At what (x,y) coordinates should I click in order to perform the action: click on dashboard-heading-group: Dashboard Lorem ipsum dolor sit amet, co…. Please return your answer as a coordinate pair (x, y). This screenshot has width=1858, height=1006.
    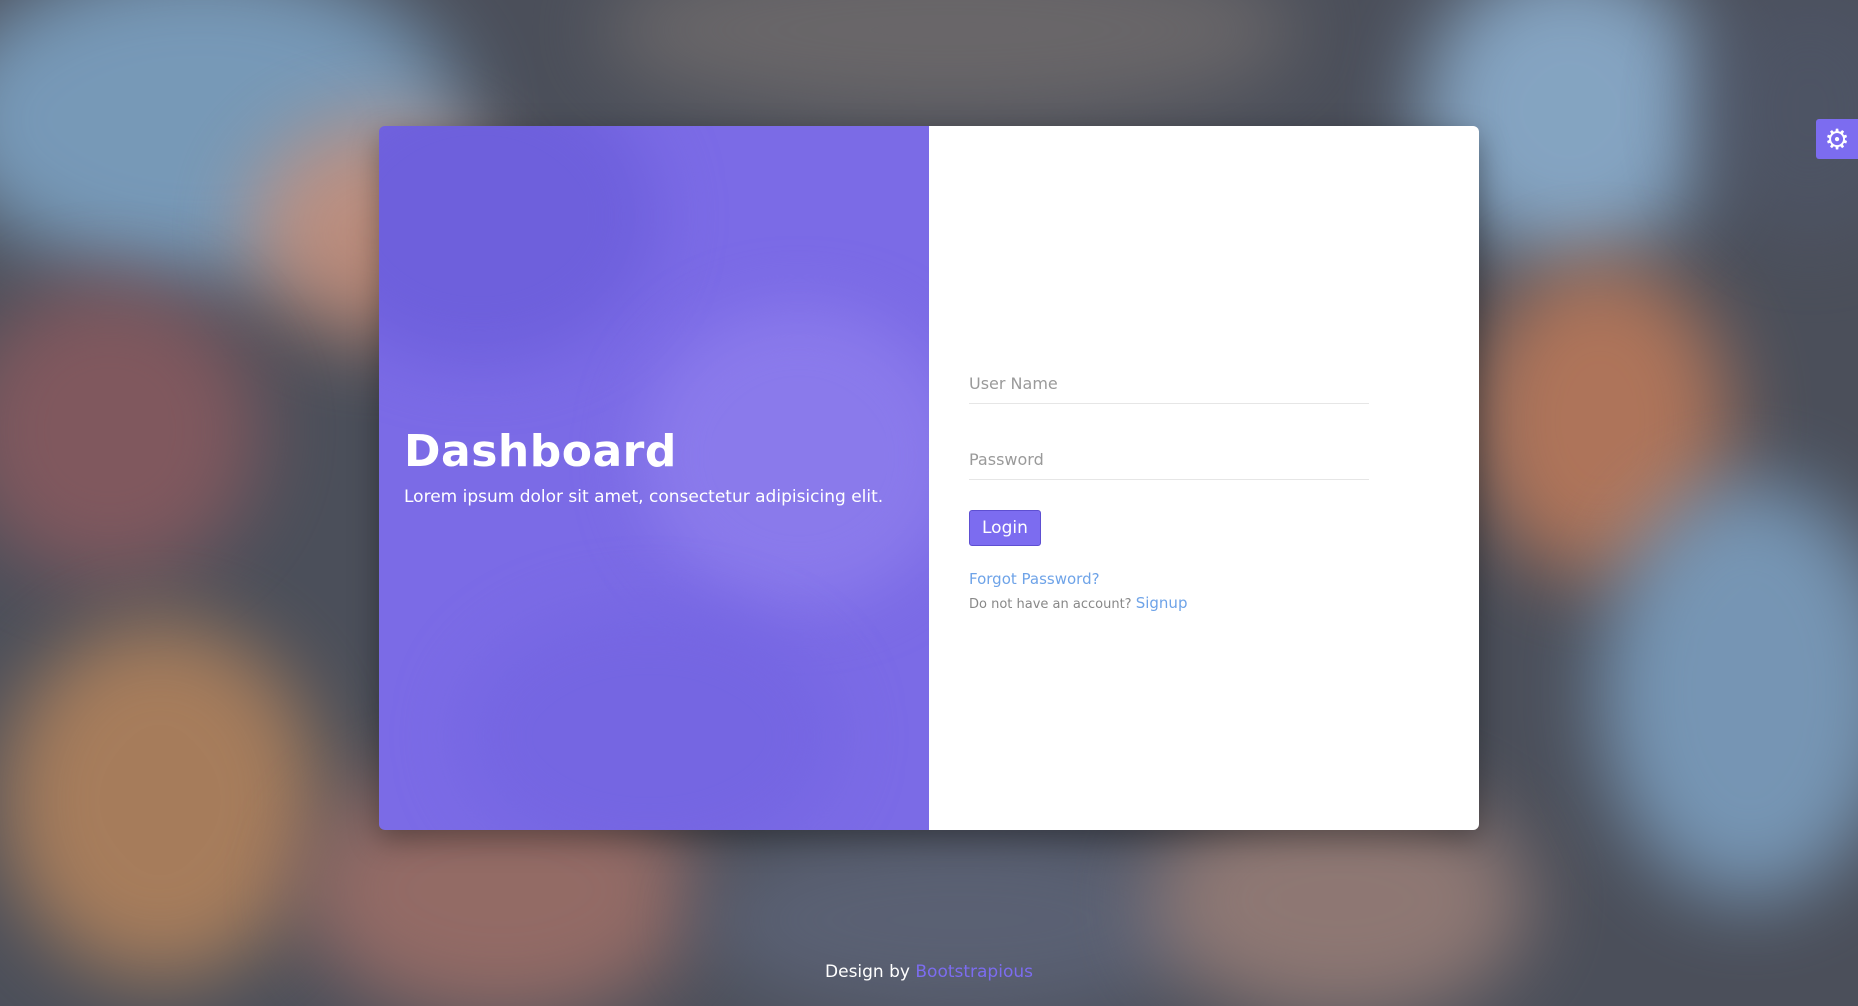
    Looking at the image, I should click on (643, 466).